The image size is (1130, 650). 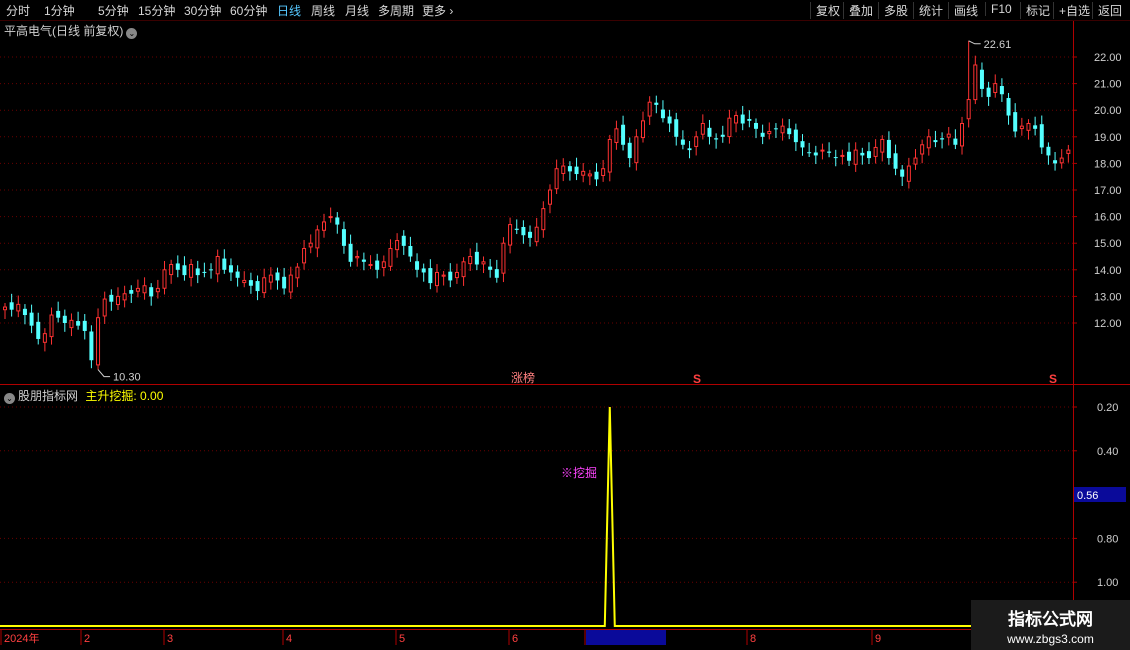 What do you see at coordinates (21, 638) in the screenshot?
I see `x-tick-label: 2024年` at bounding box center [21, 638].